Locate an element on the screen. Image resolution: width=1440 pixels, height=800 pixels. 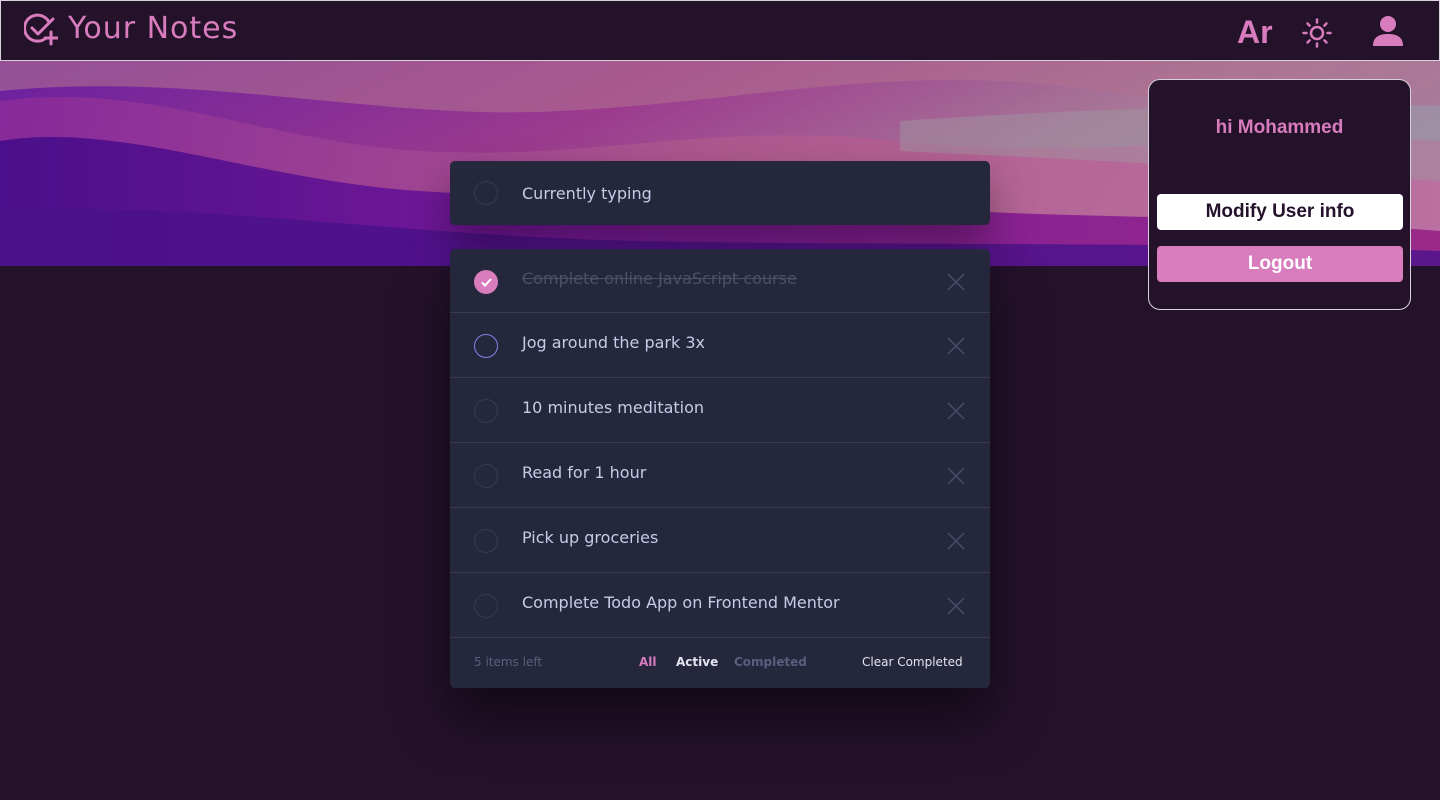
new-todo-toggle is located at coordinates (486, 193).